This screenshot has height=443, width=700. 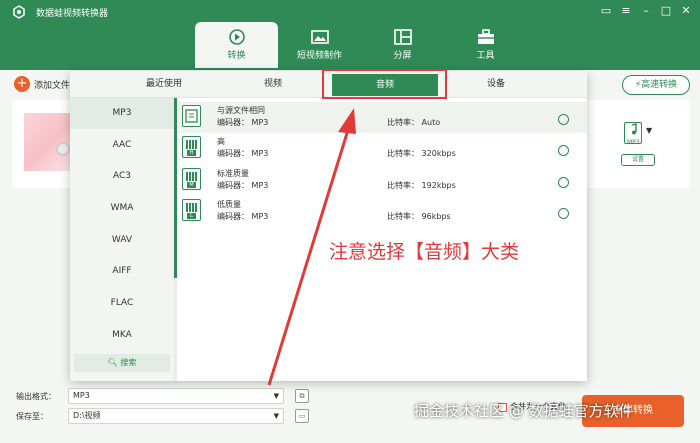 I want to click on annotation-text: 注意选择【音频】大类, so click(x=424, y=252).